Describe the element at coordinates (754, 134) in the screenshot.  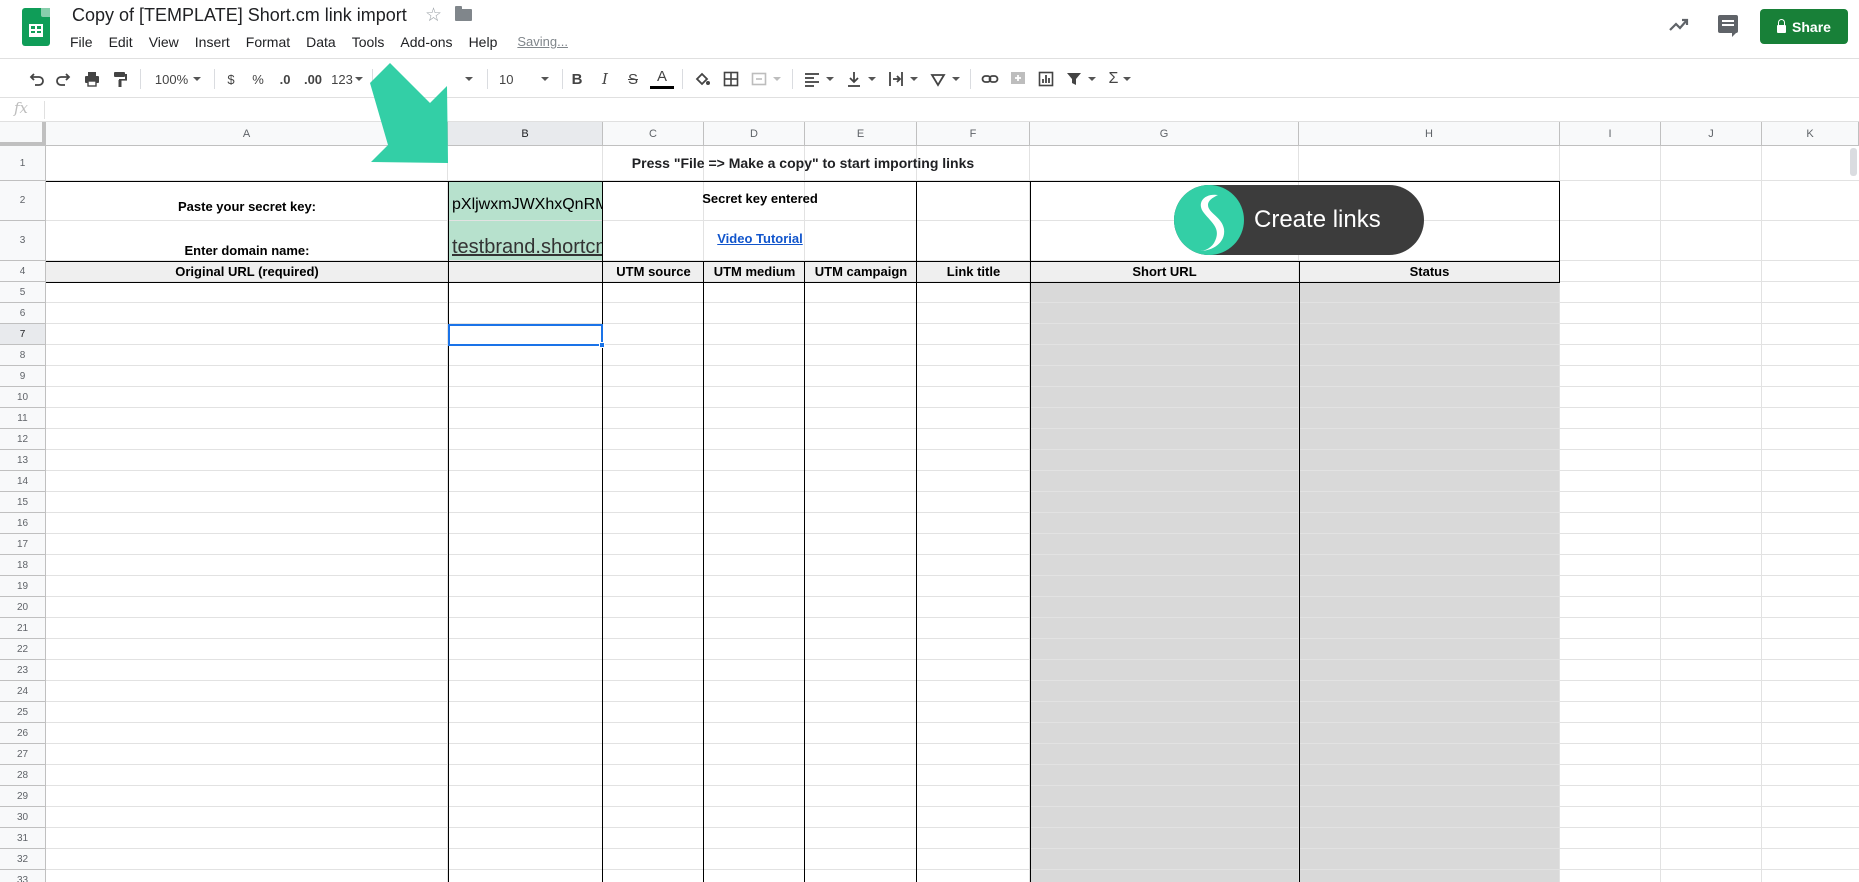
I see `column-header-d: D` at that location.